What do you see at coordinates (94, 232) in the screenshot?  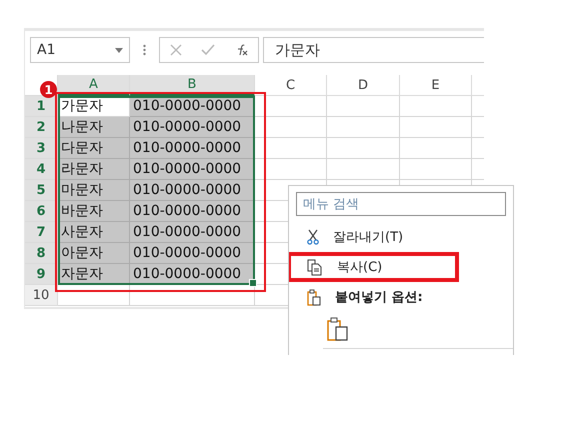 I see `table-cell: 사문자` at bounding box center [94, 232].